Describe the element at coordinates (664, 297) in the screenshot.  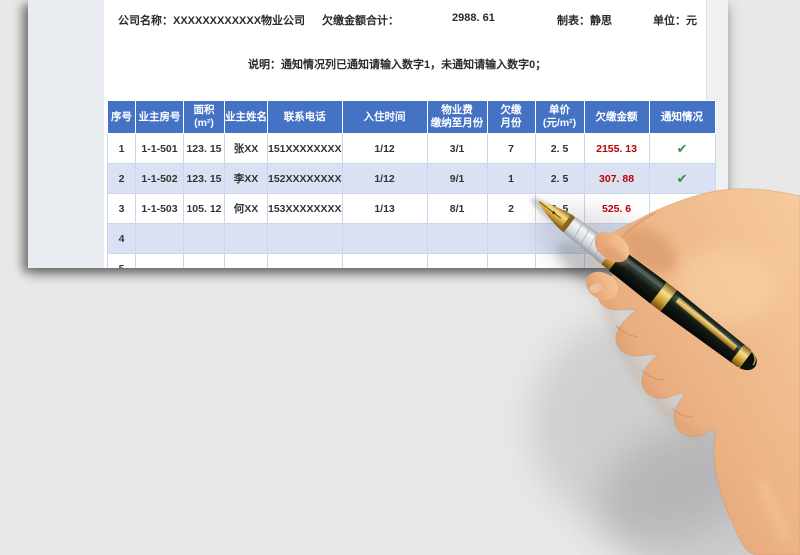
I see `pen-center-band` at that location.